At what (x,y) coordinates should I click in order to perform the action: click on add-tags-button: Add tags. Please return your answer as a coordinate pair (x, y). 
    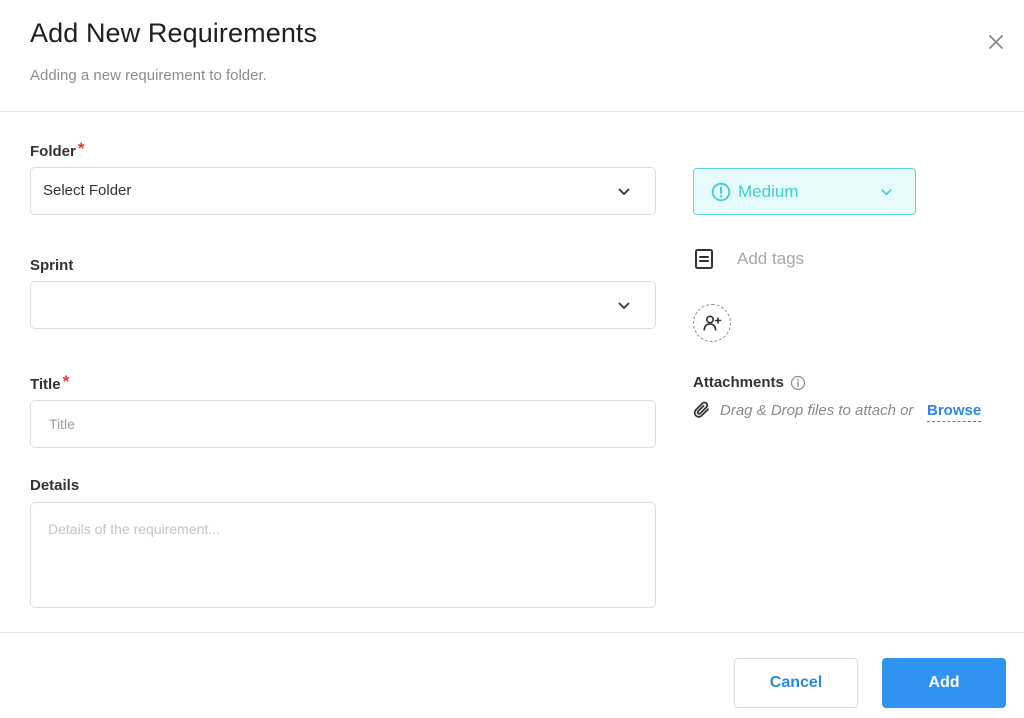
    Looking at the image, I should click on (770, 259).